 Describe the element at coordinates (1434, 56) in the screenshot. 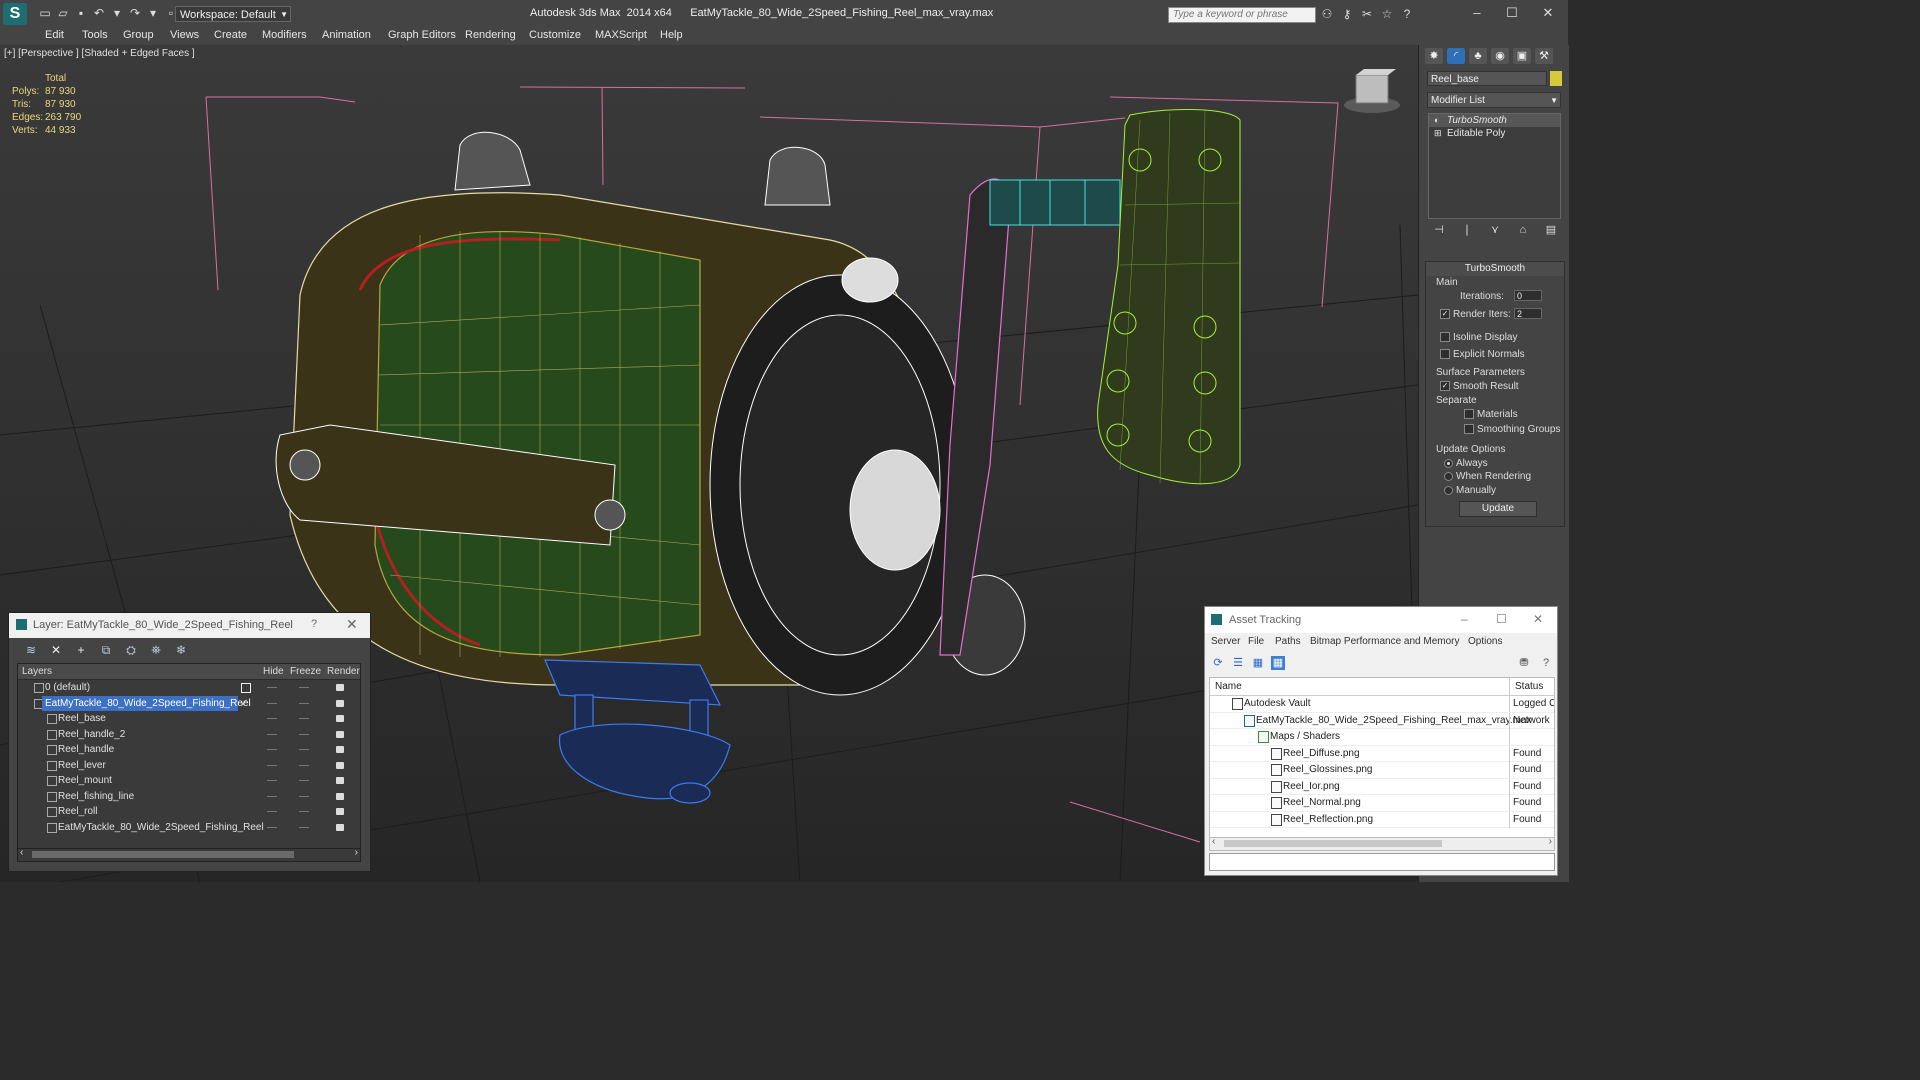

I see `create-tab-icon: ✸` at that location.